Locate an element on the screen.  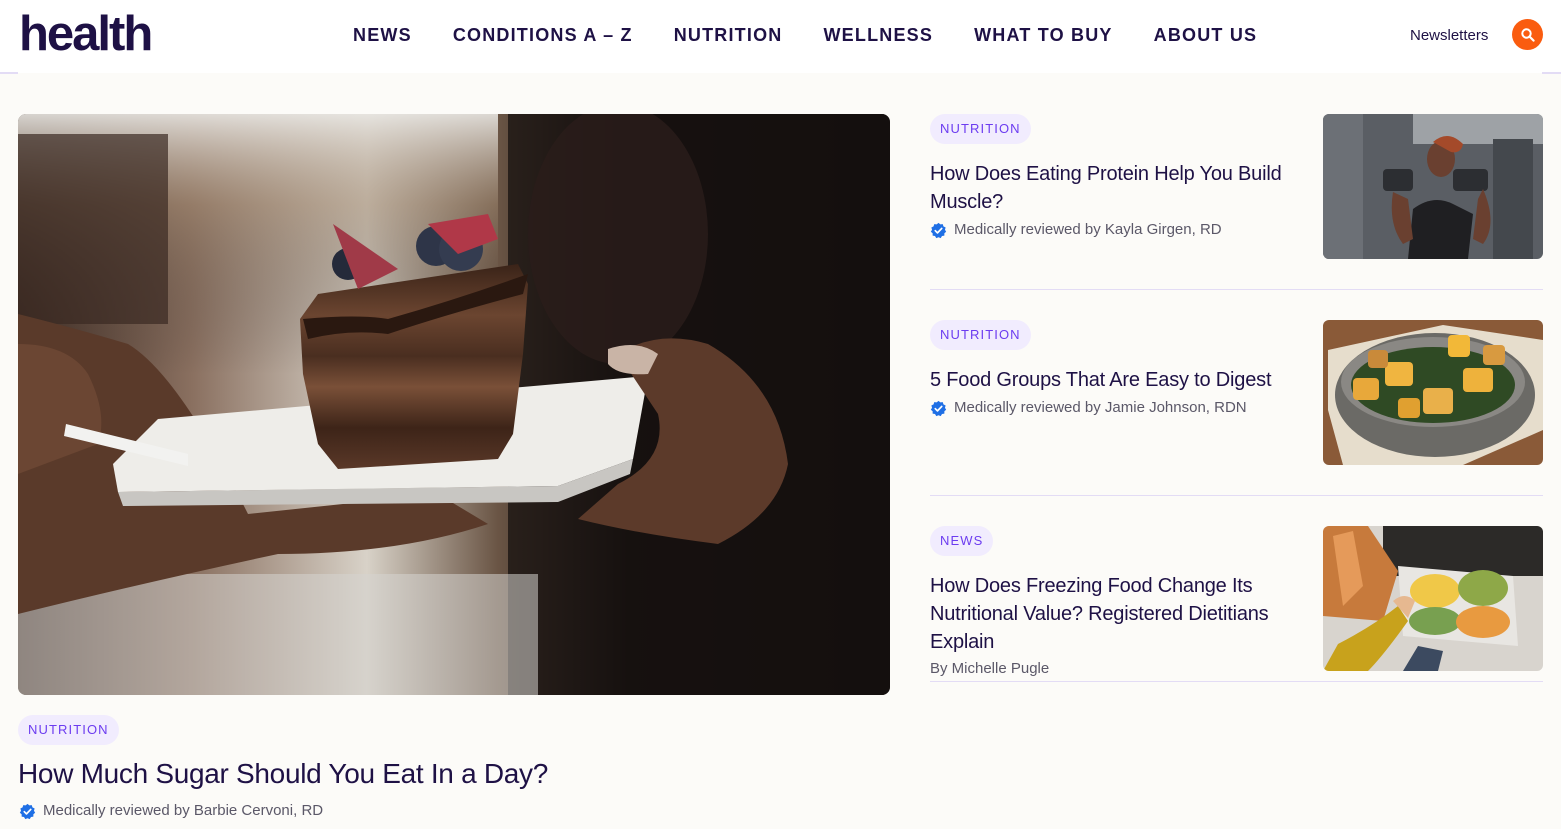
newsletters-link: Newsletters is located at coordinates (1449, 36).